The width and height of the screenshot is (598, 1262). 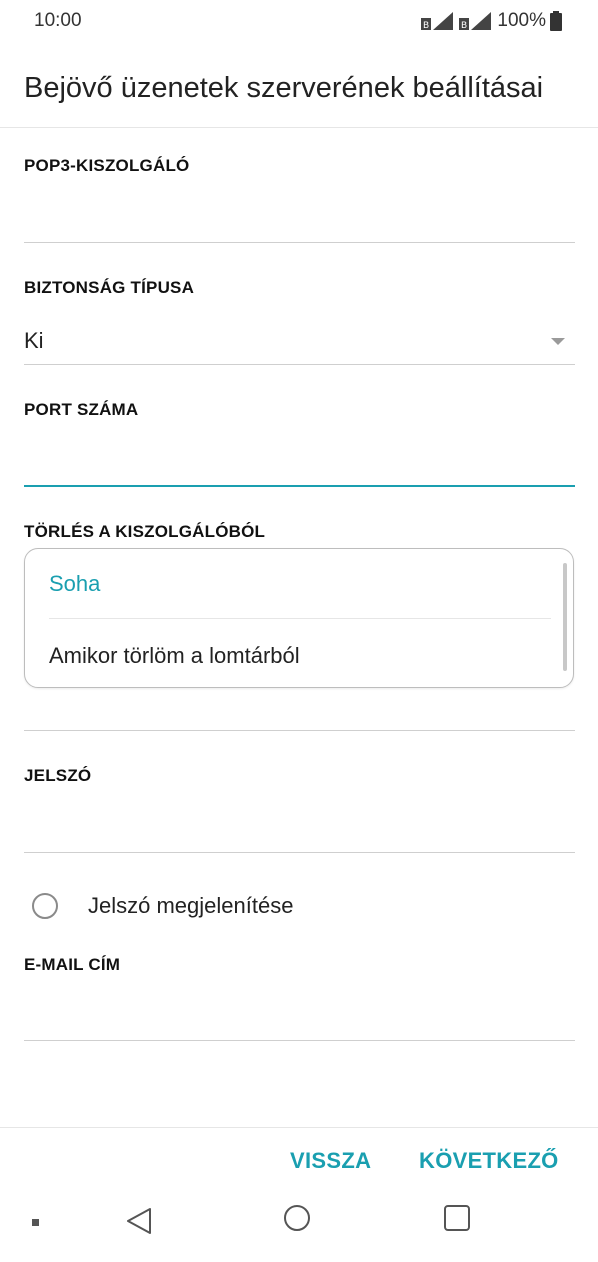 I want to click on sim1-signal-icon: B, so click(x=437, y=21).